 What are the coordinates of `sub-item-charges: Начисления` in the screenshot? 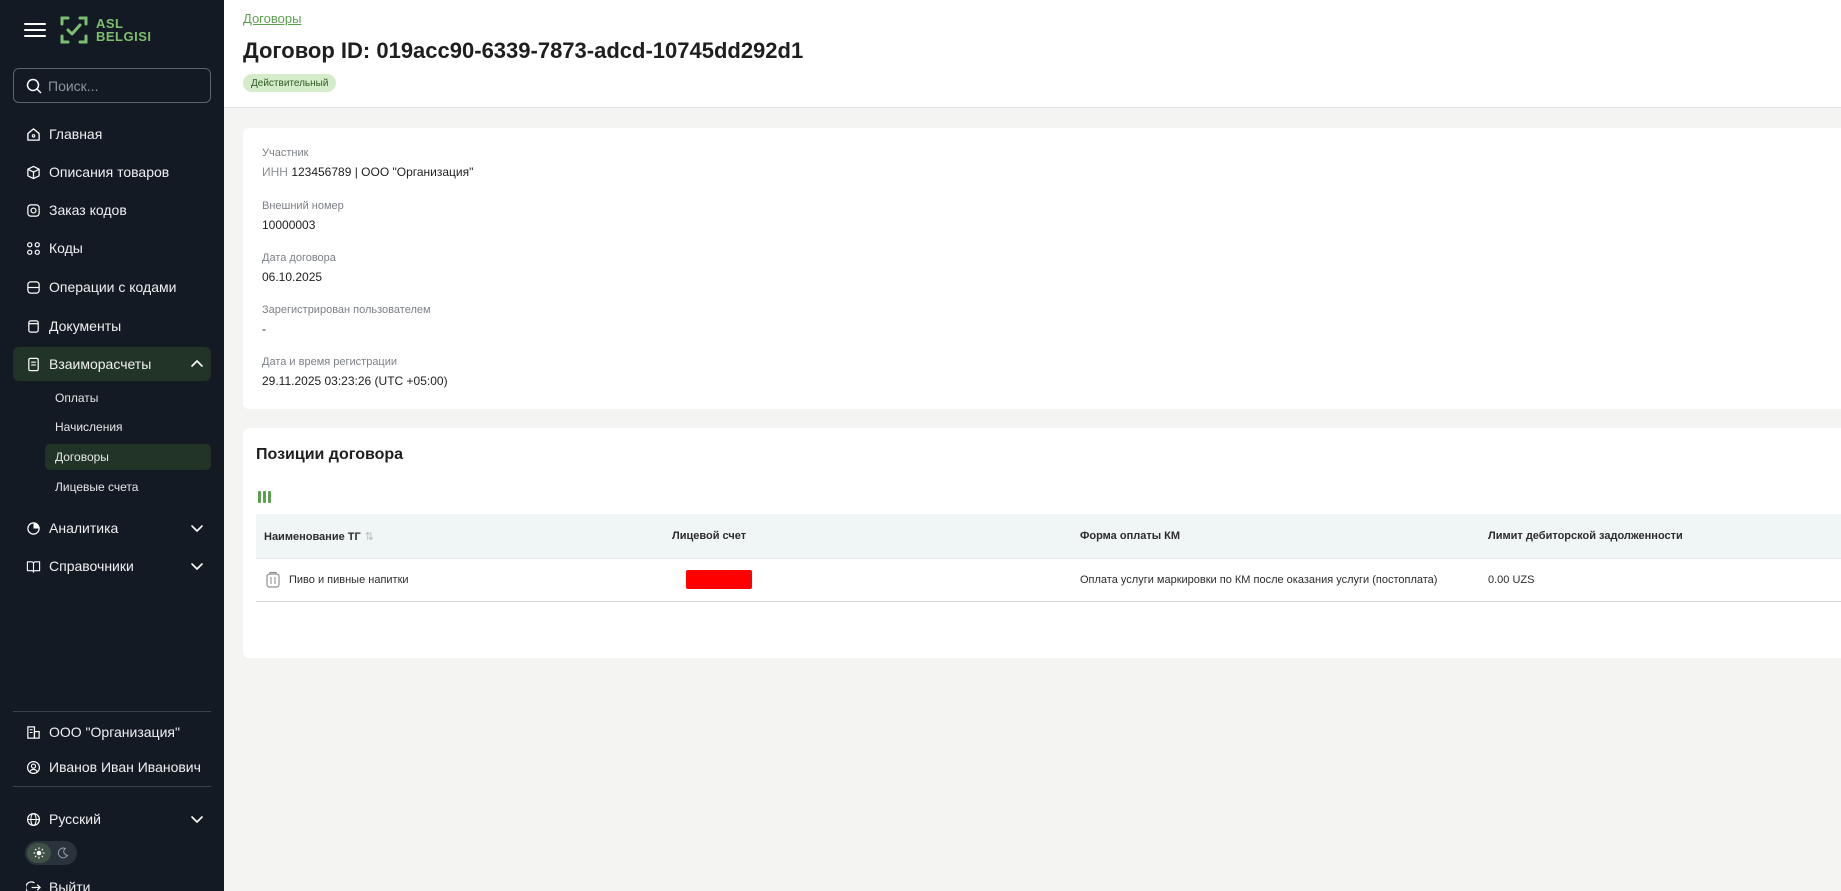 It's located at (128, 427).